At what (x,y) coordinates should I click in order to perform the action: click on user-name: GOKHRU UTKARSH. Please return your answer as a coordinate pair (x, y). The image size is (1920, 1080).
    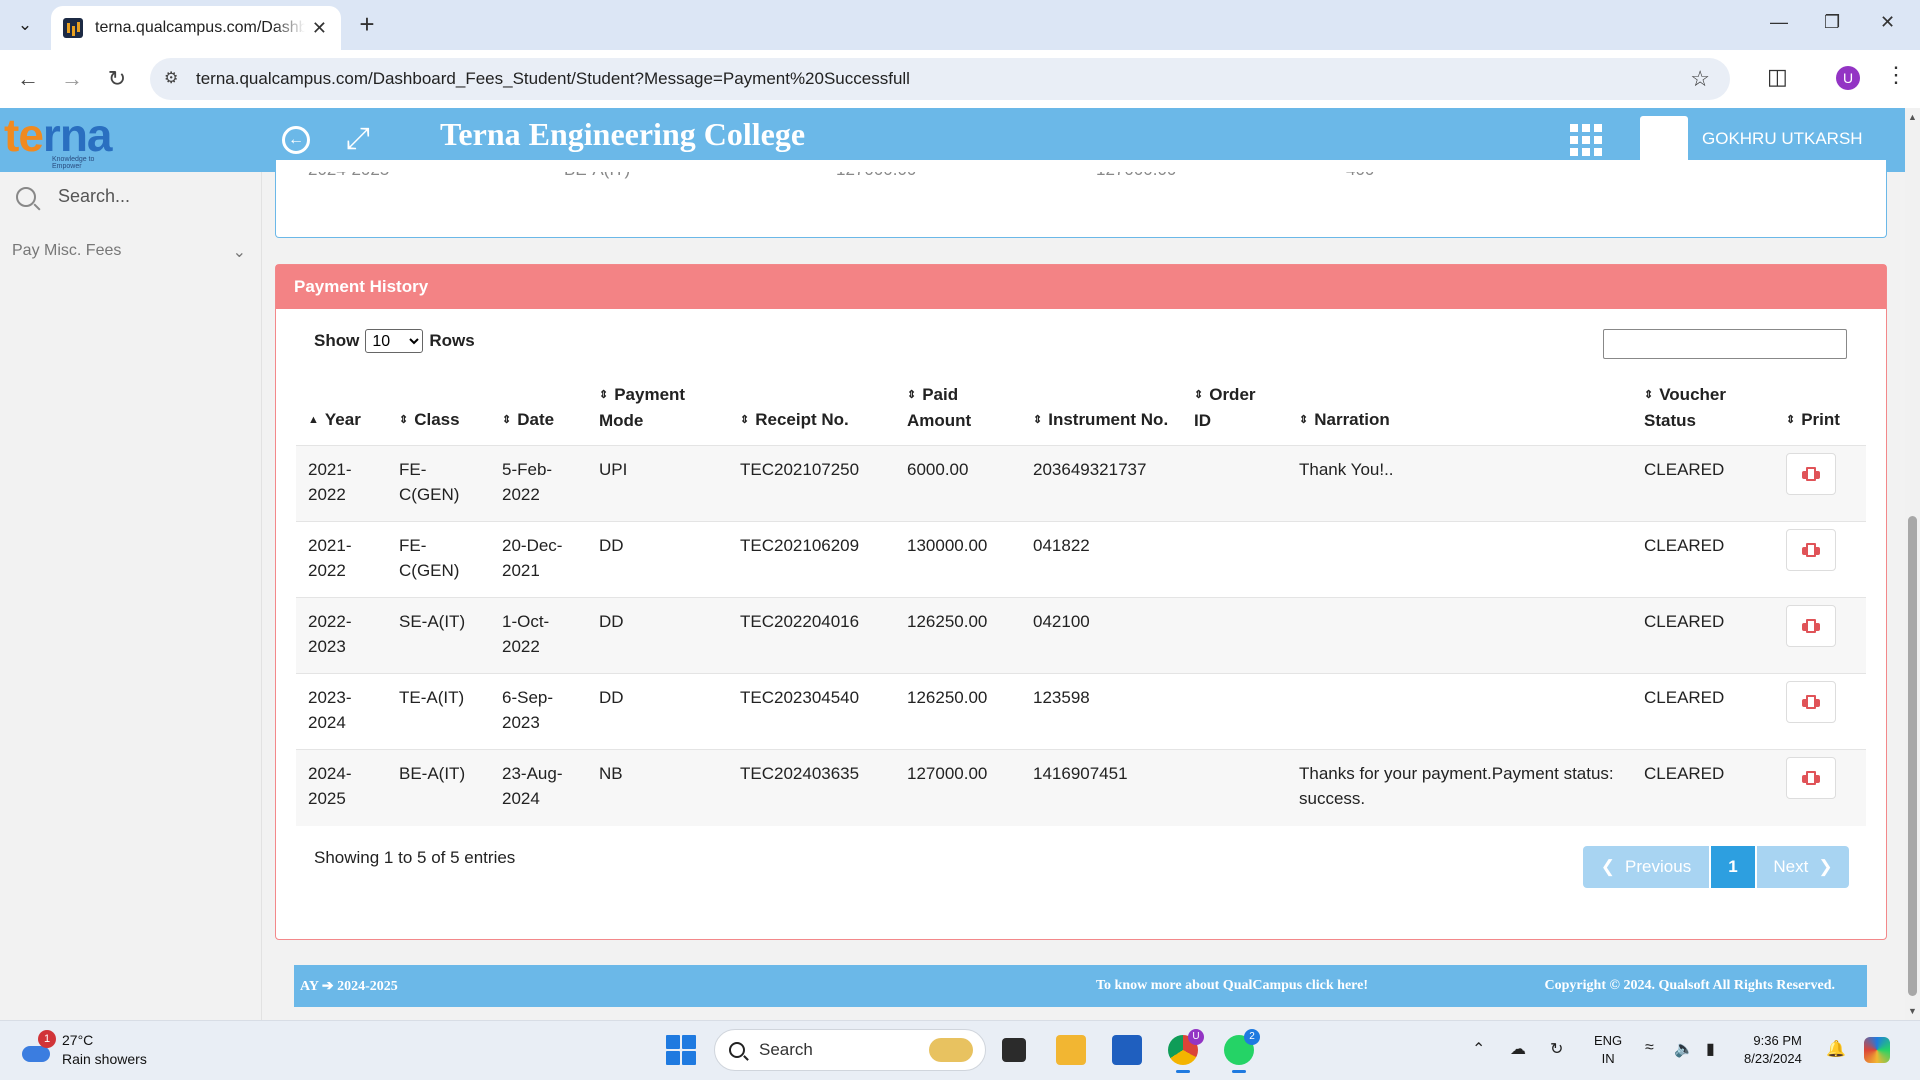
    Looking at the image, I should click on (1782, 139).